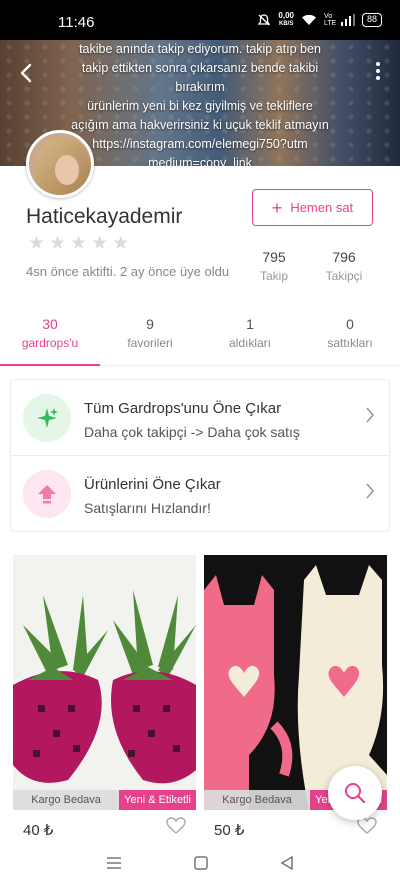 The height and width of the screenshot is (888, 400). I want to click on menu-icon, so click(114, 863).